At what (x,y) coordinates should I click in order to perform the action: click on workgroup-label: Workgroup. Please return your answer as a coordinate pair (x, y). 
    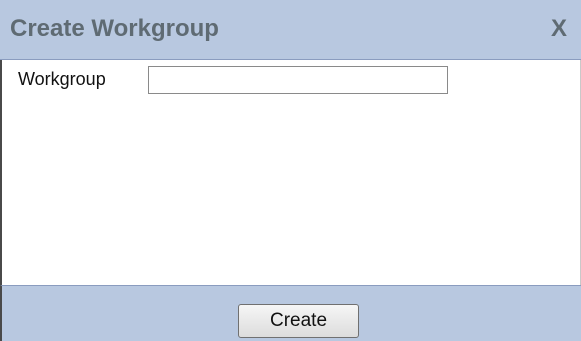
    Looking at the image, I should click on (62, 79).